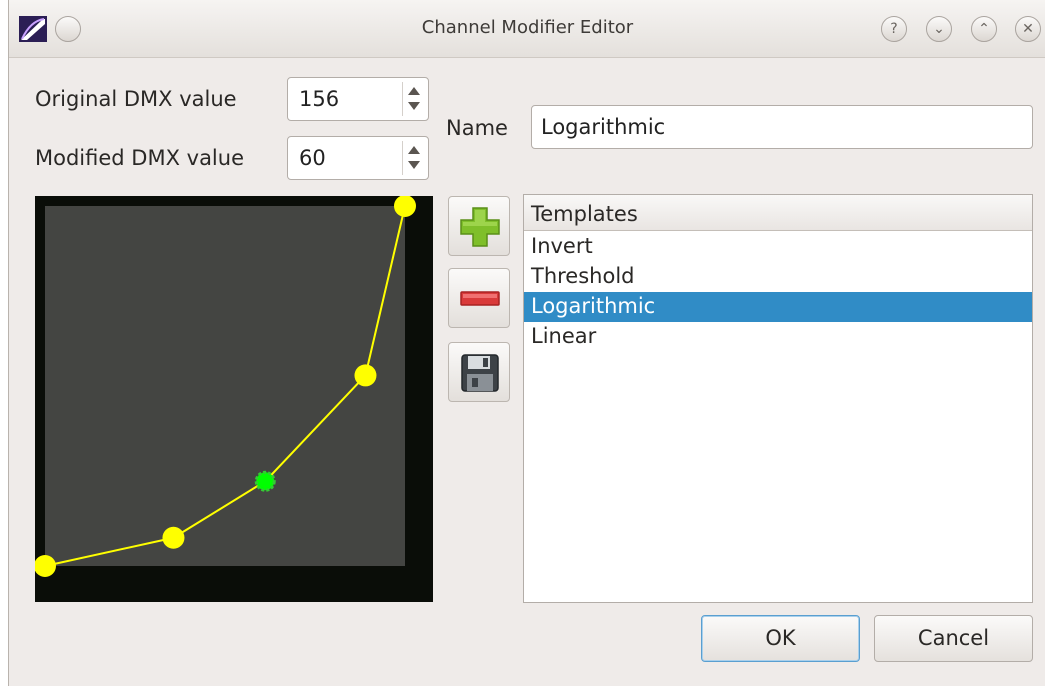 This screenshot has width=1045, height=686. What do you see at coordinates (603, 127) in the screenshot?
I see `name-input-value: Logarithmic` at bounding box center [603, 127].